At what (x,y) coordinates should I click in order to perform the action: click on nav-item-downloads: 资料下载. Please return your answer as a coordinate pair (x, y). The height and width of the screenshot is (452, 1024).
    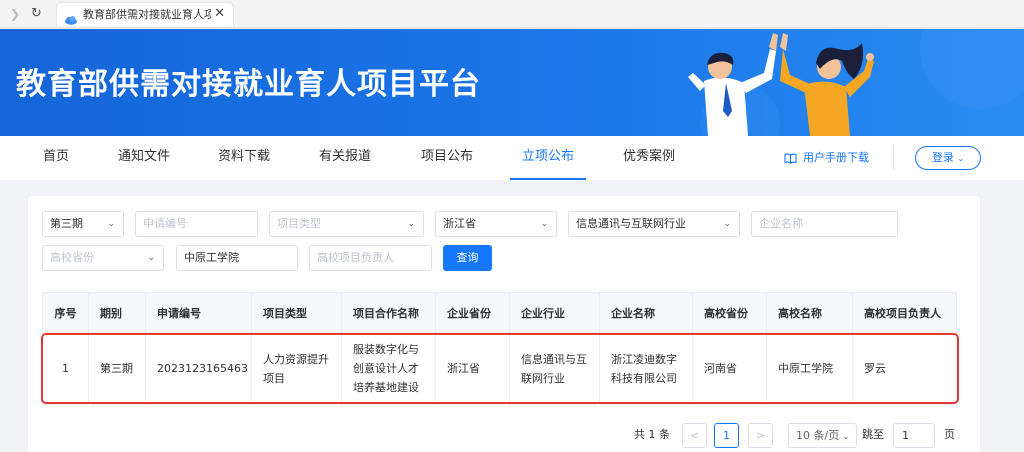
    Looking at the image, I should click on (244, 158).